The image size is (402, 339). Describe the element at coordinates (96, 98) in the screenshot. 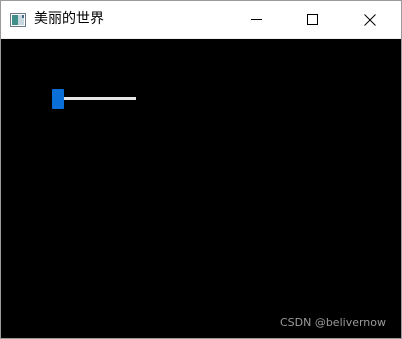

I see `slider-track` at that location.